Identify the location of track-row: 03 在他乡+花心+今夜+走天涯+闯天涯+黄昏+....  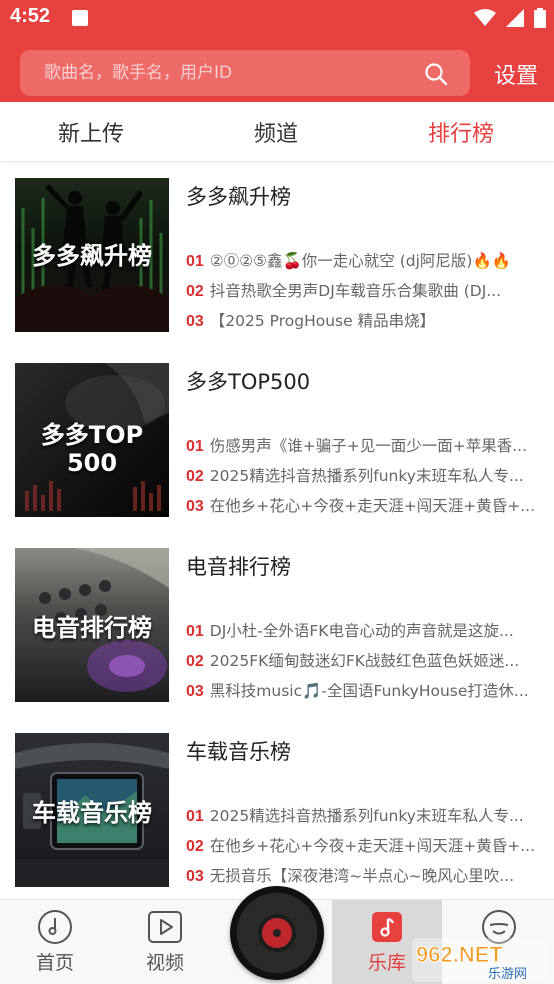
(361, 507).